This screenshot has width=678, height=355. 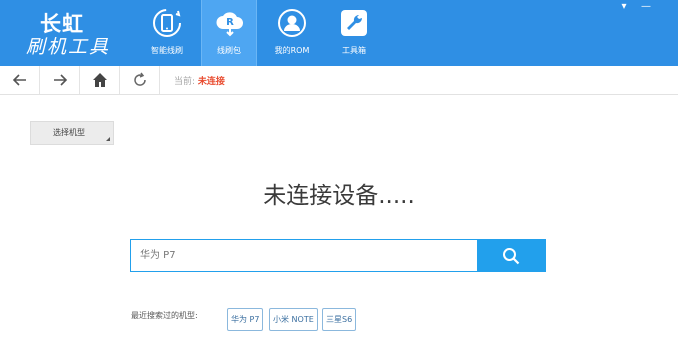 What do you see at coordinates (339, 319) in the screenshot?
I see `recent-tag: 三星S6` at bounding box center [339, 319].